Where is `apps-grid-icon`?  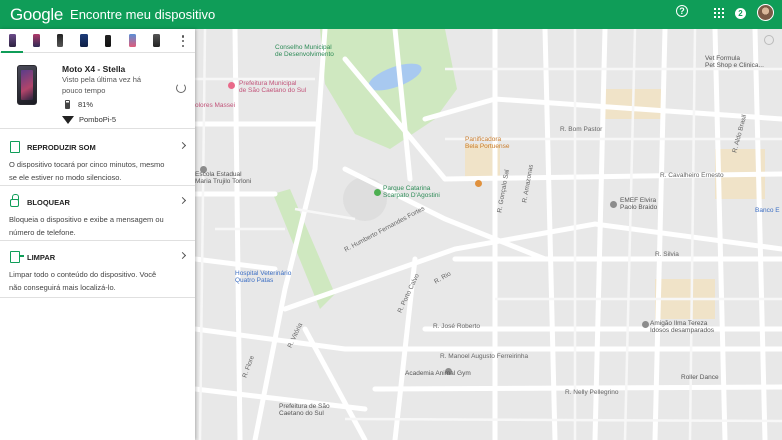
apps-grid-icon is located at coordinates (719, 13).